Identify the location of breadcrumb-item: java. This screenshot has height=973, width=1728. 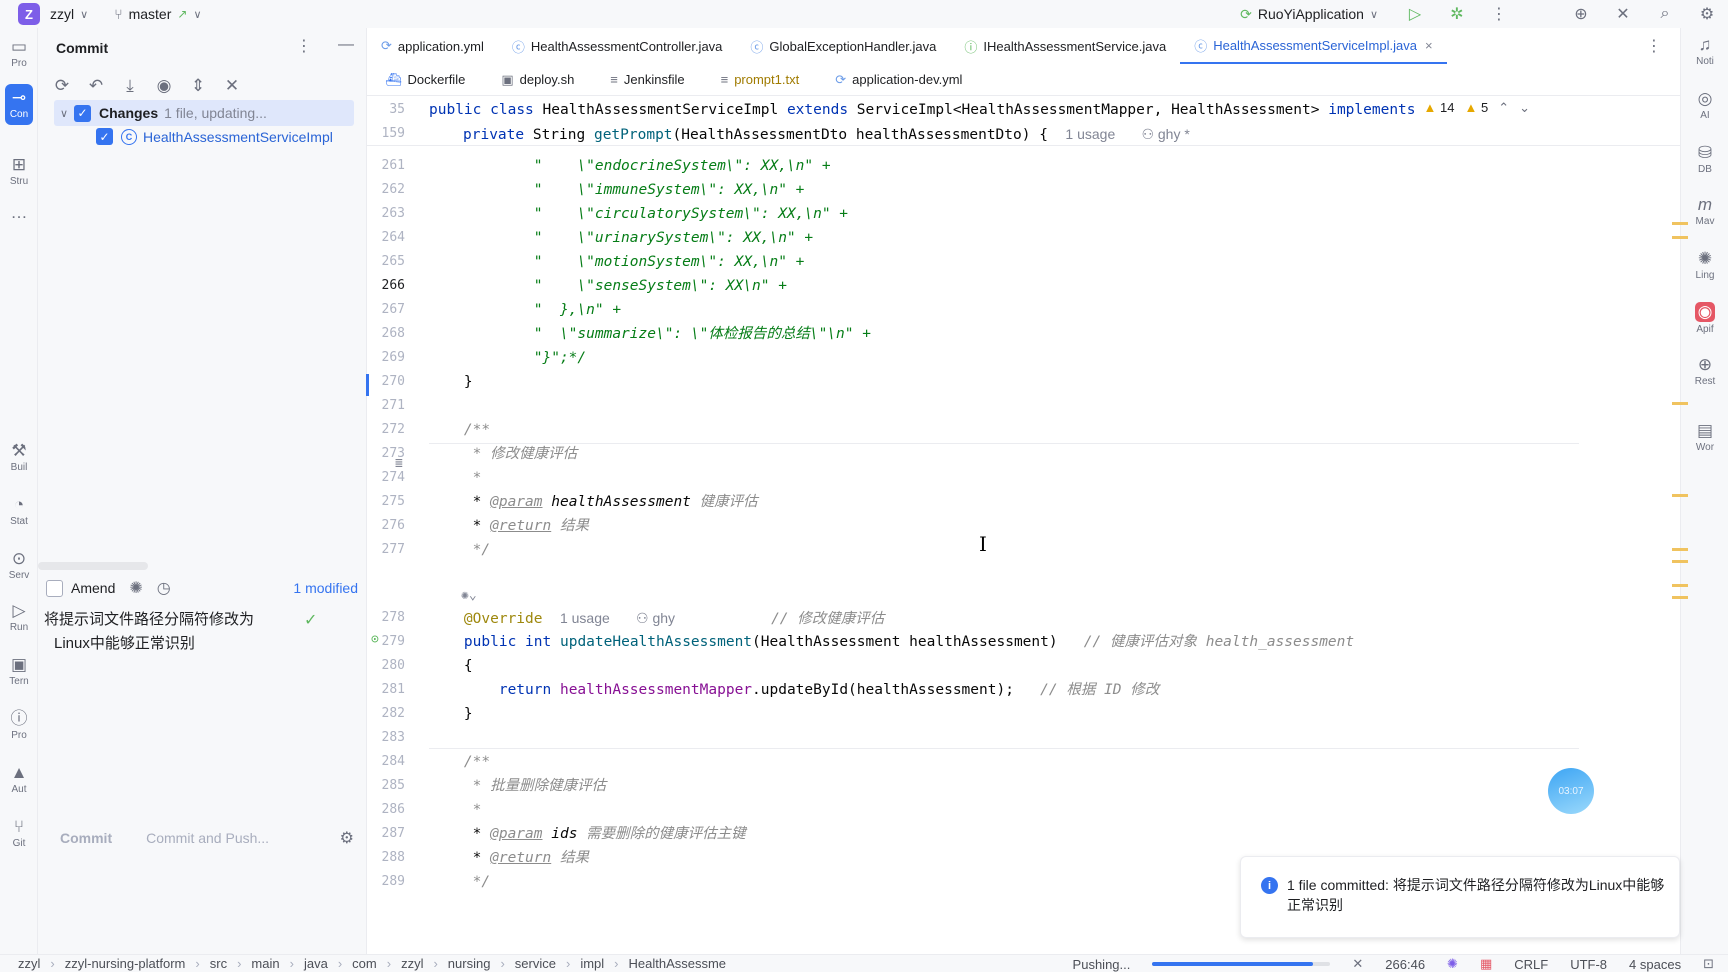
(316, 963).